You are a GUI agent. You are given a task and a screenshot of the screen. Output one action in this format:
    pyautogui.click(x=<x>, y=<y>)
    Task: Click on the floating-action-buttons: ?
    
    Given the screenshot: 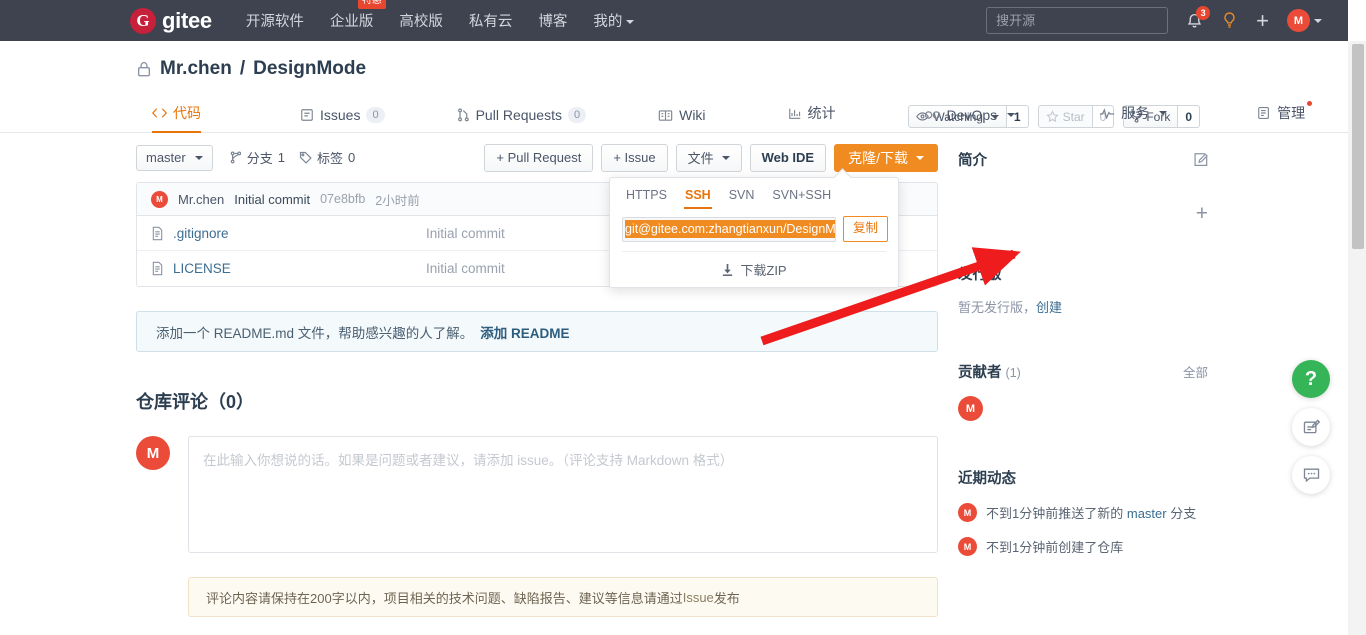 What is the action you would take?
    pyautogui.click(x=1311, y=427)
    